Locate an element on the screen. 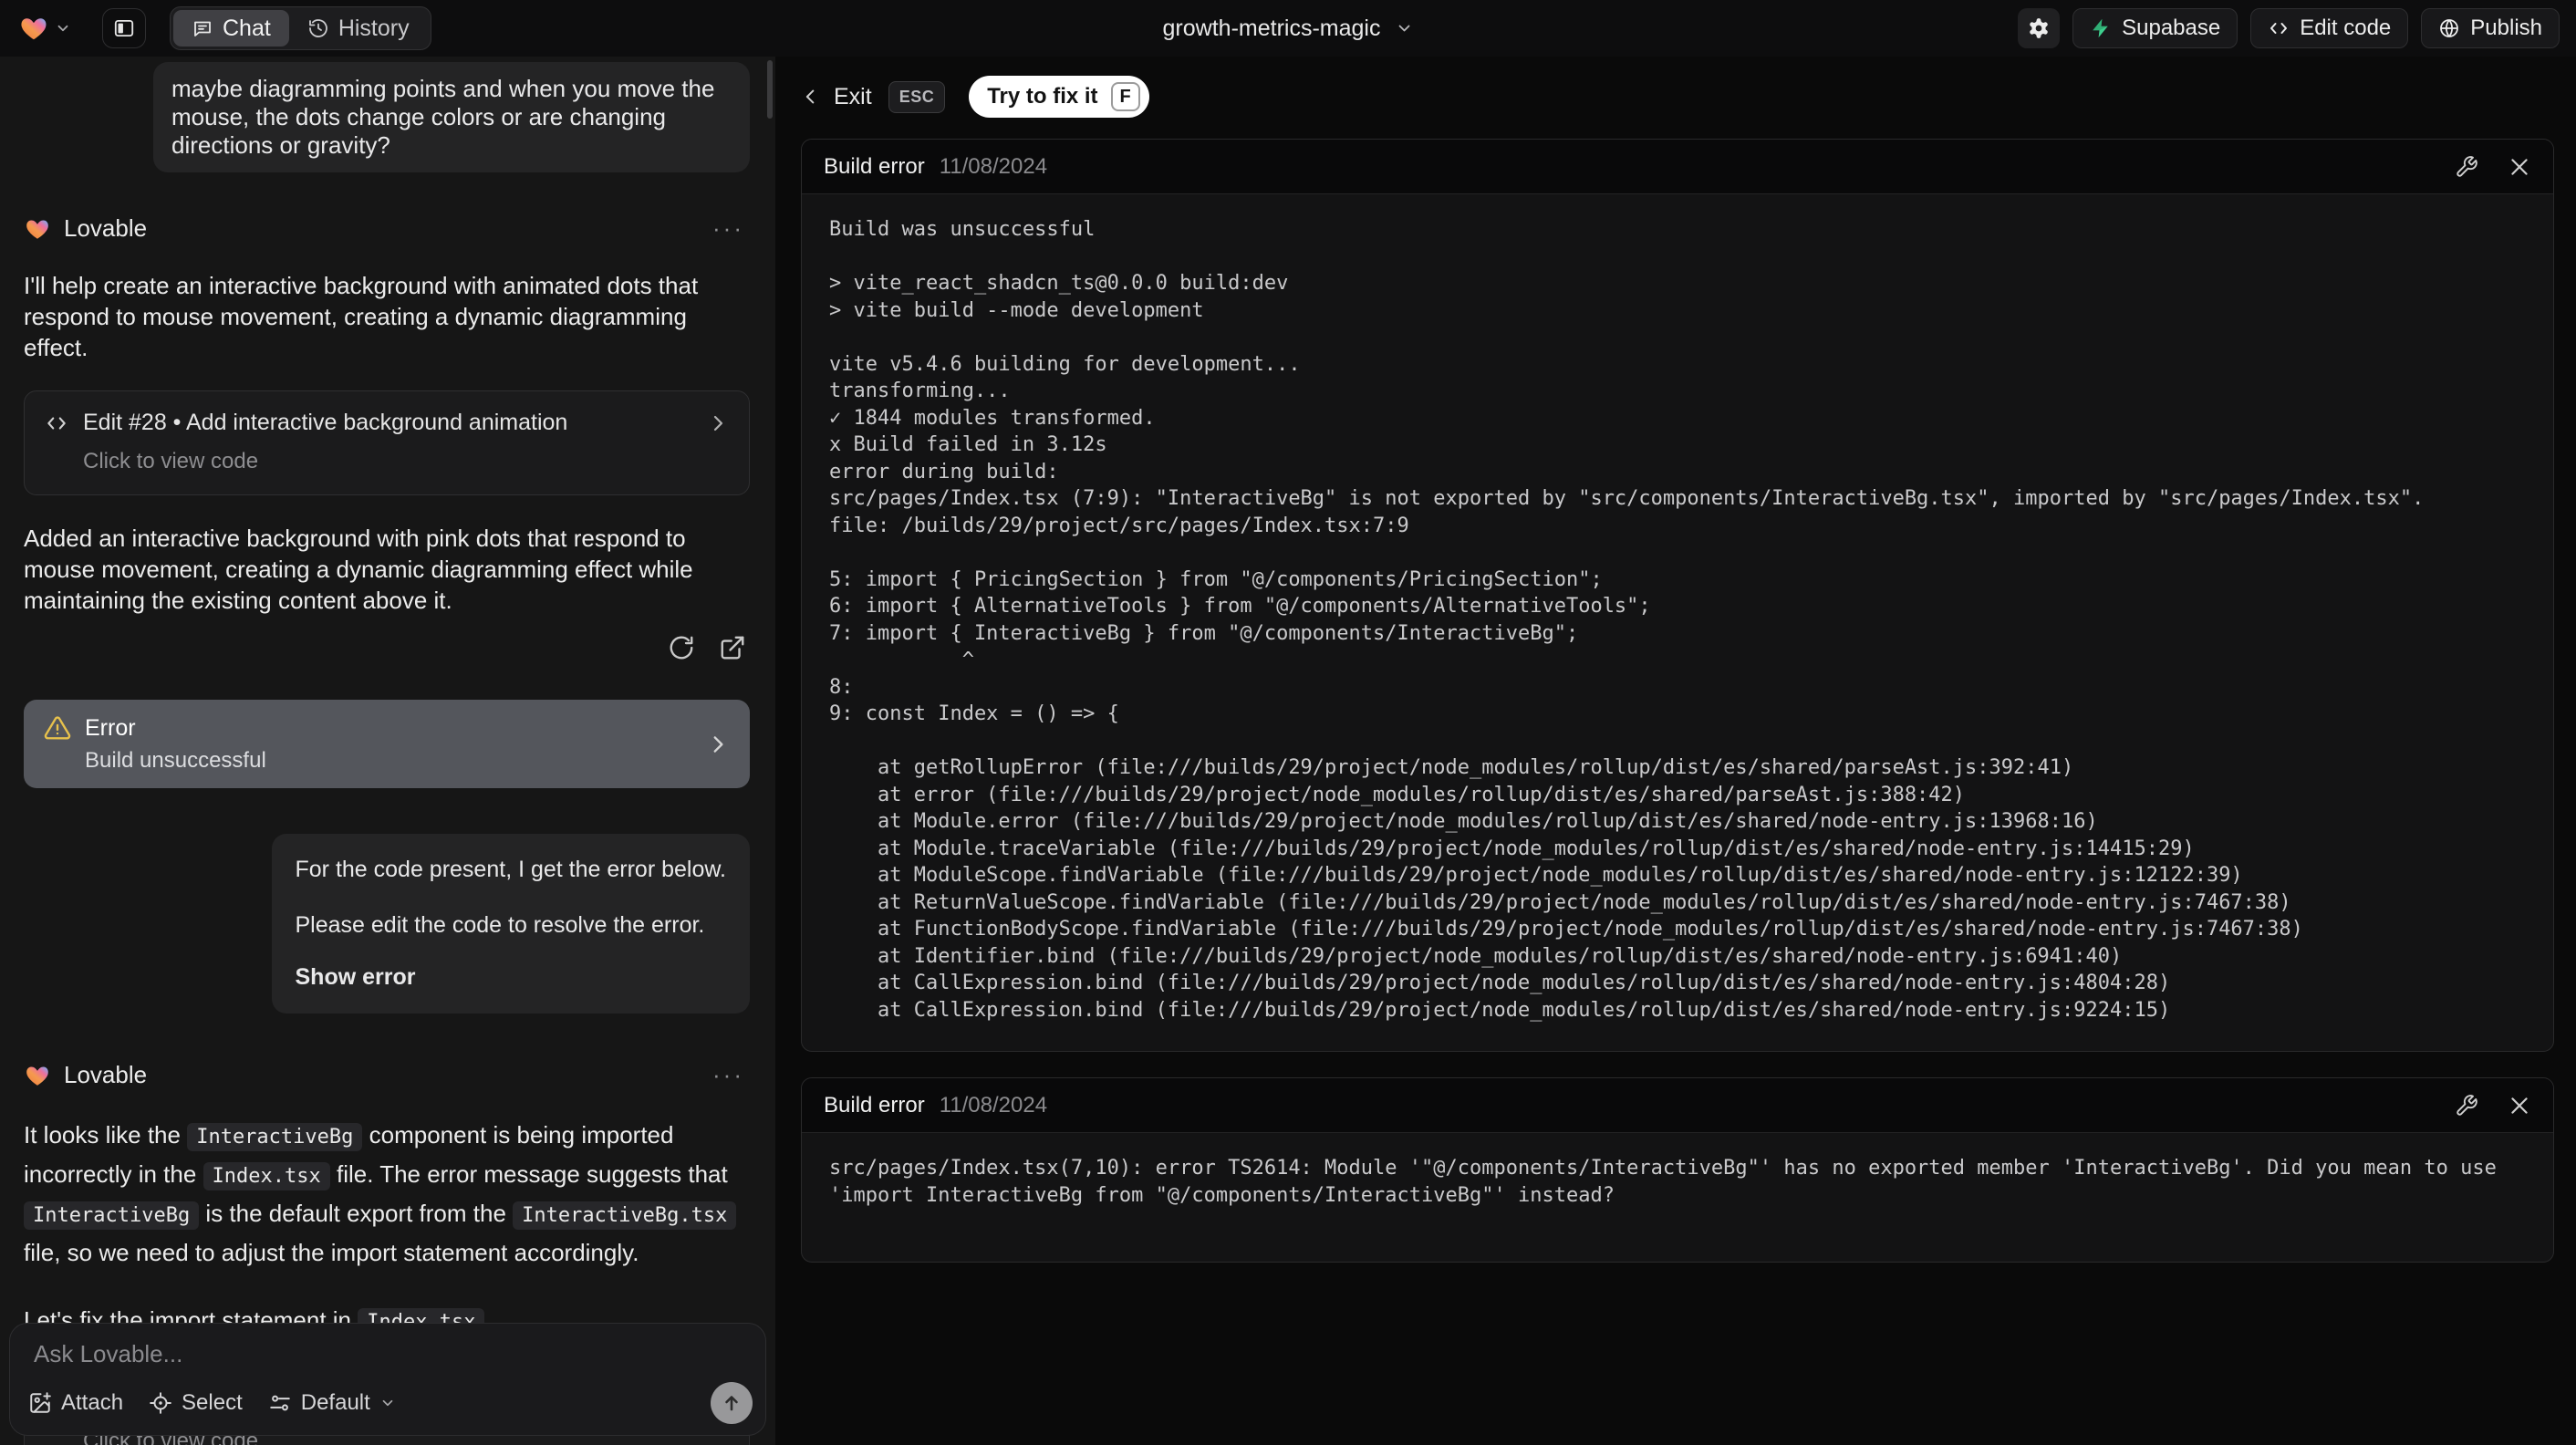 This screenshot has width=2576, height=1445. supabase-label: Supabase is located at coordinates (2171, 28).